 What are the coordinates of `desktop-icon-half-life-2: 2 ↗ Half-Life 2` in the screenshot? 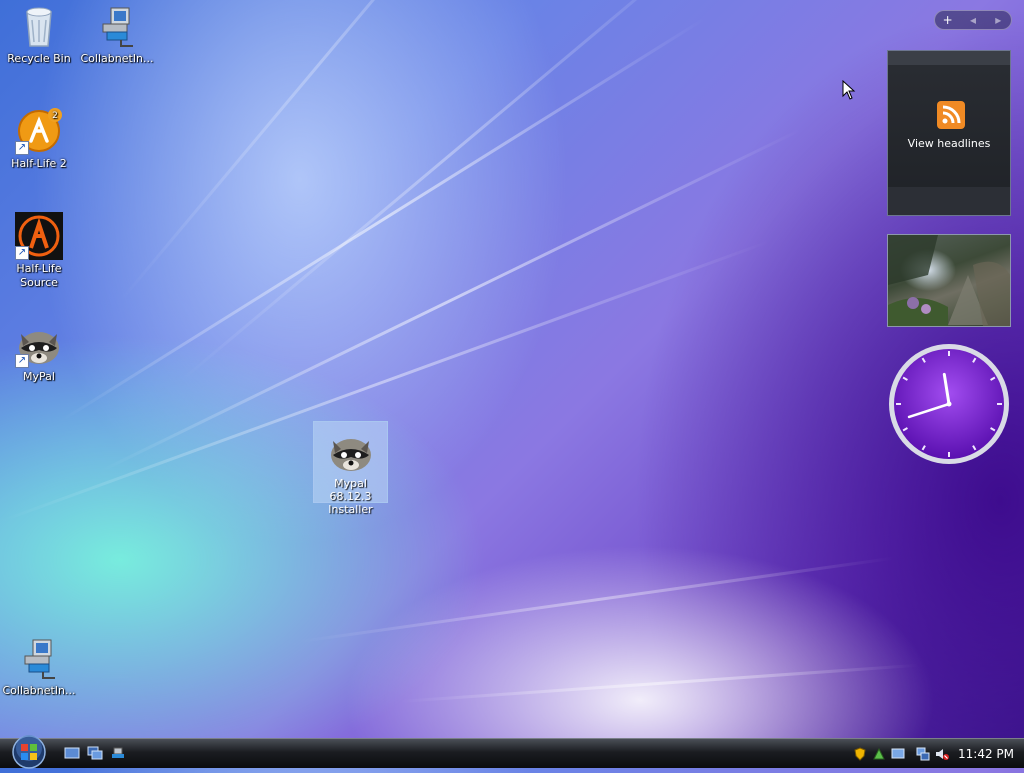 It's located at (39, 139).